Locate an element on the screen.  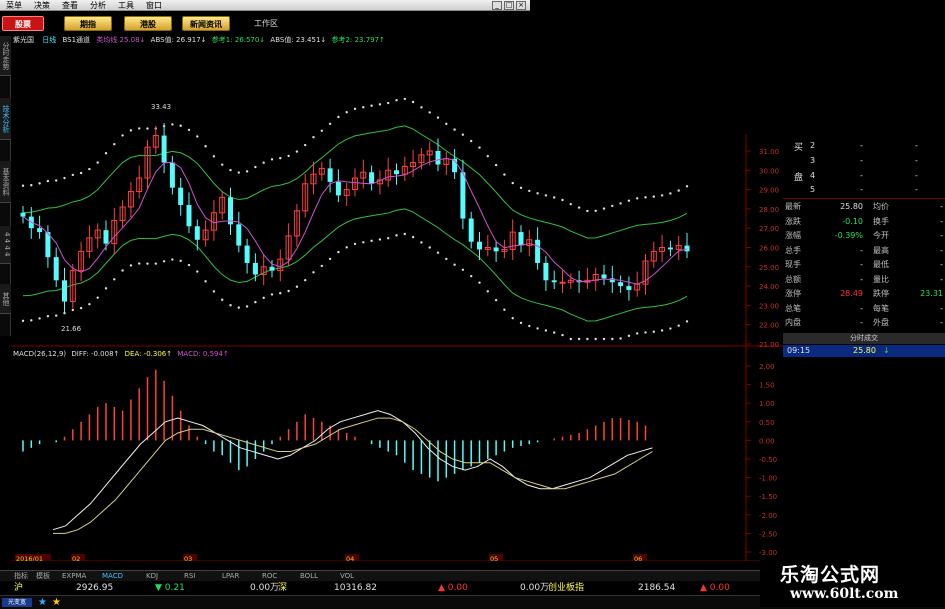
tab-expma: EXPMA is located at coordinates (74, 576).